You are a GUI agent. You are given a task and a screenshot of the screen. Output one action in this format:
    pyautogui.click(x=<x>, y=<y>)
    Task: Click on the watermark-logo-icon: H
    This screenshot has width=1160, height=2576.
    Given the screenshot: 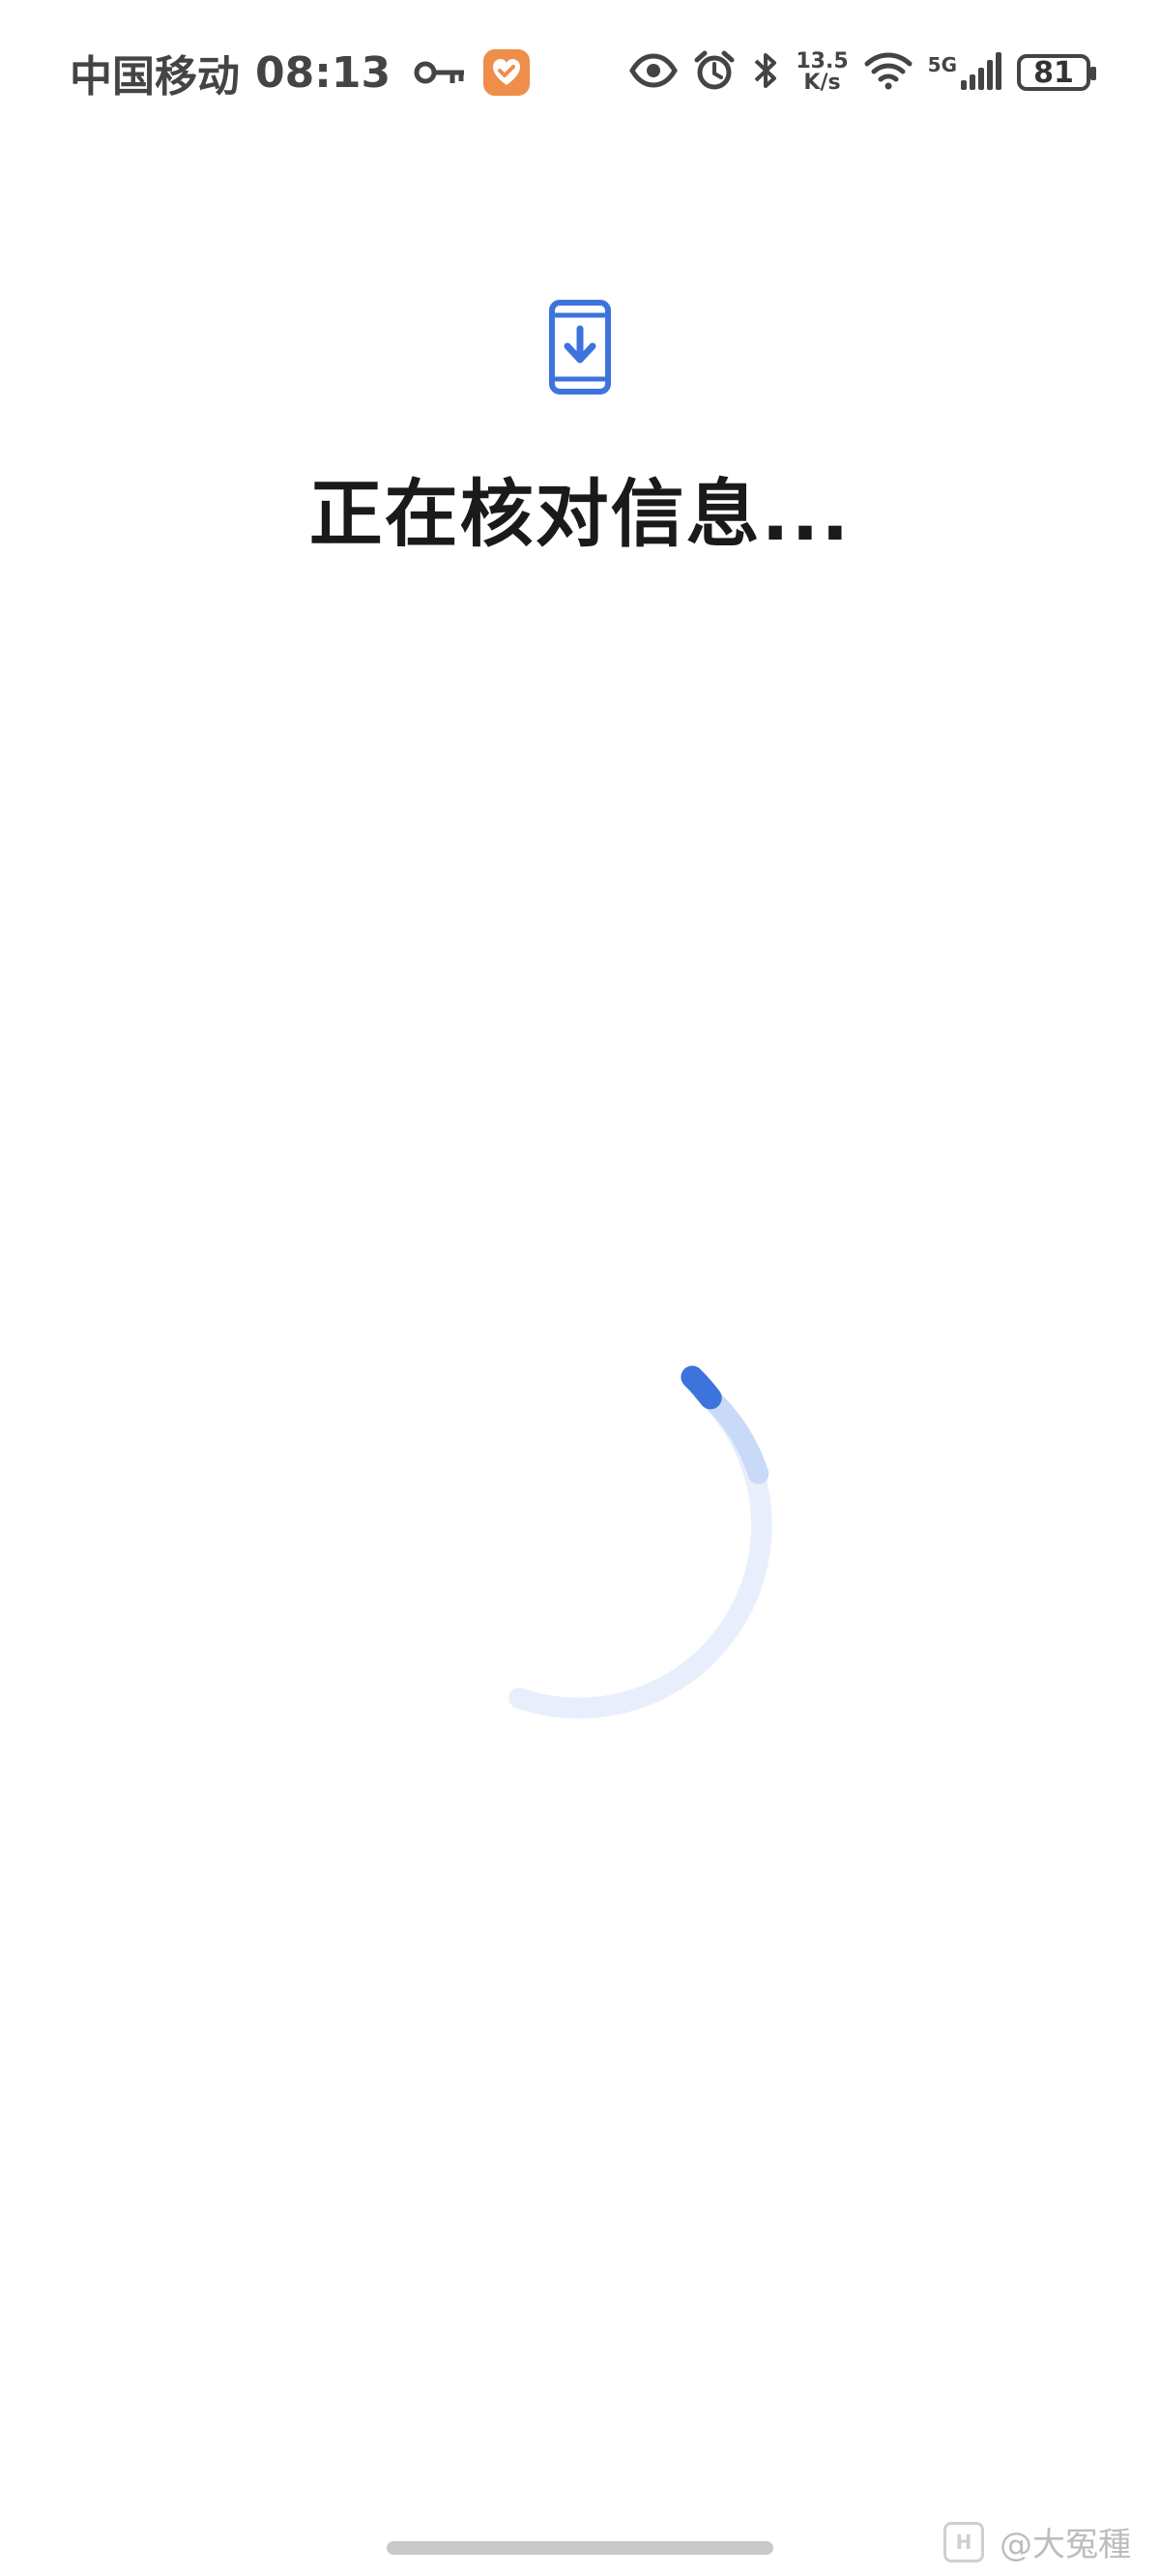 What is the action you would take?
    pyautogui.click(x=963, y=2541)
    